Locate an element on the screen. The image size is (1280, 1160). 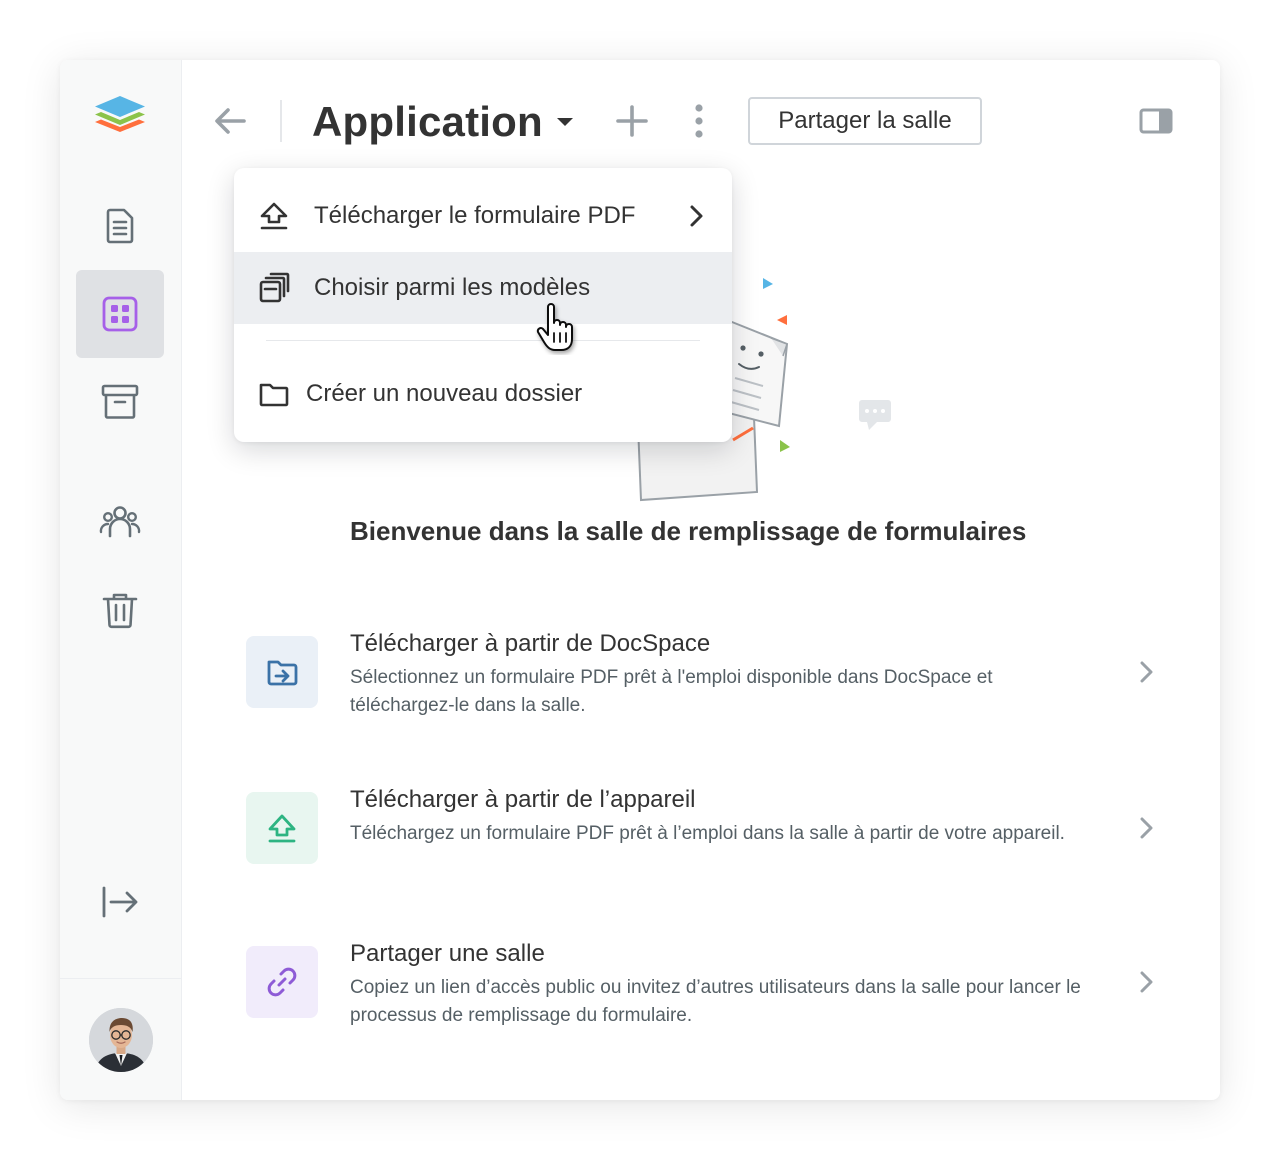
page-title: Application is located at coordinates (427, 121).